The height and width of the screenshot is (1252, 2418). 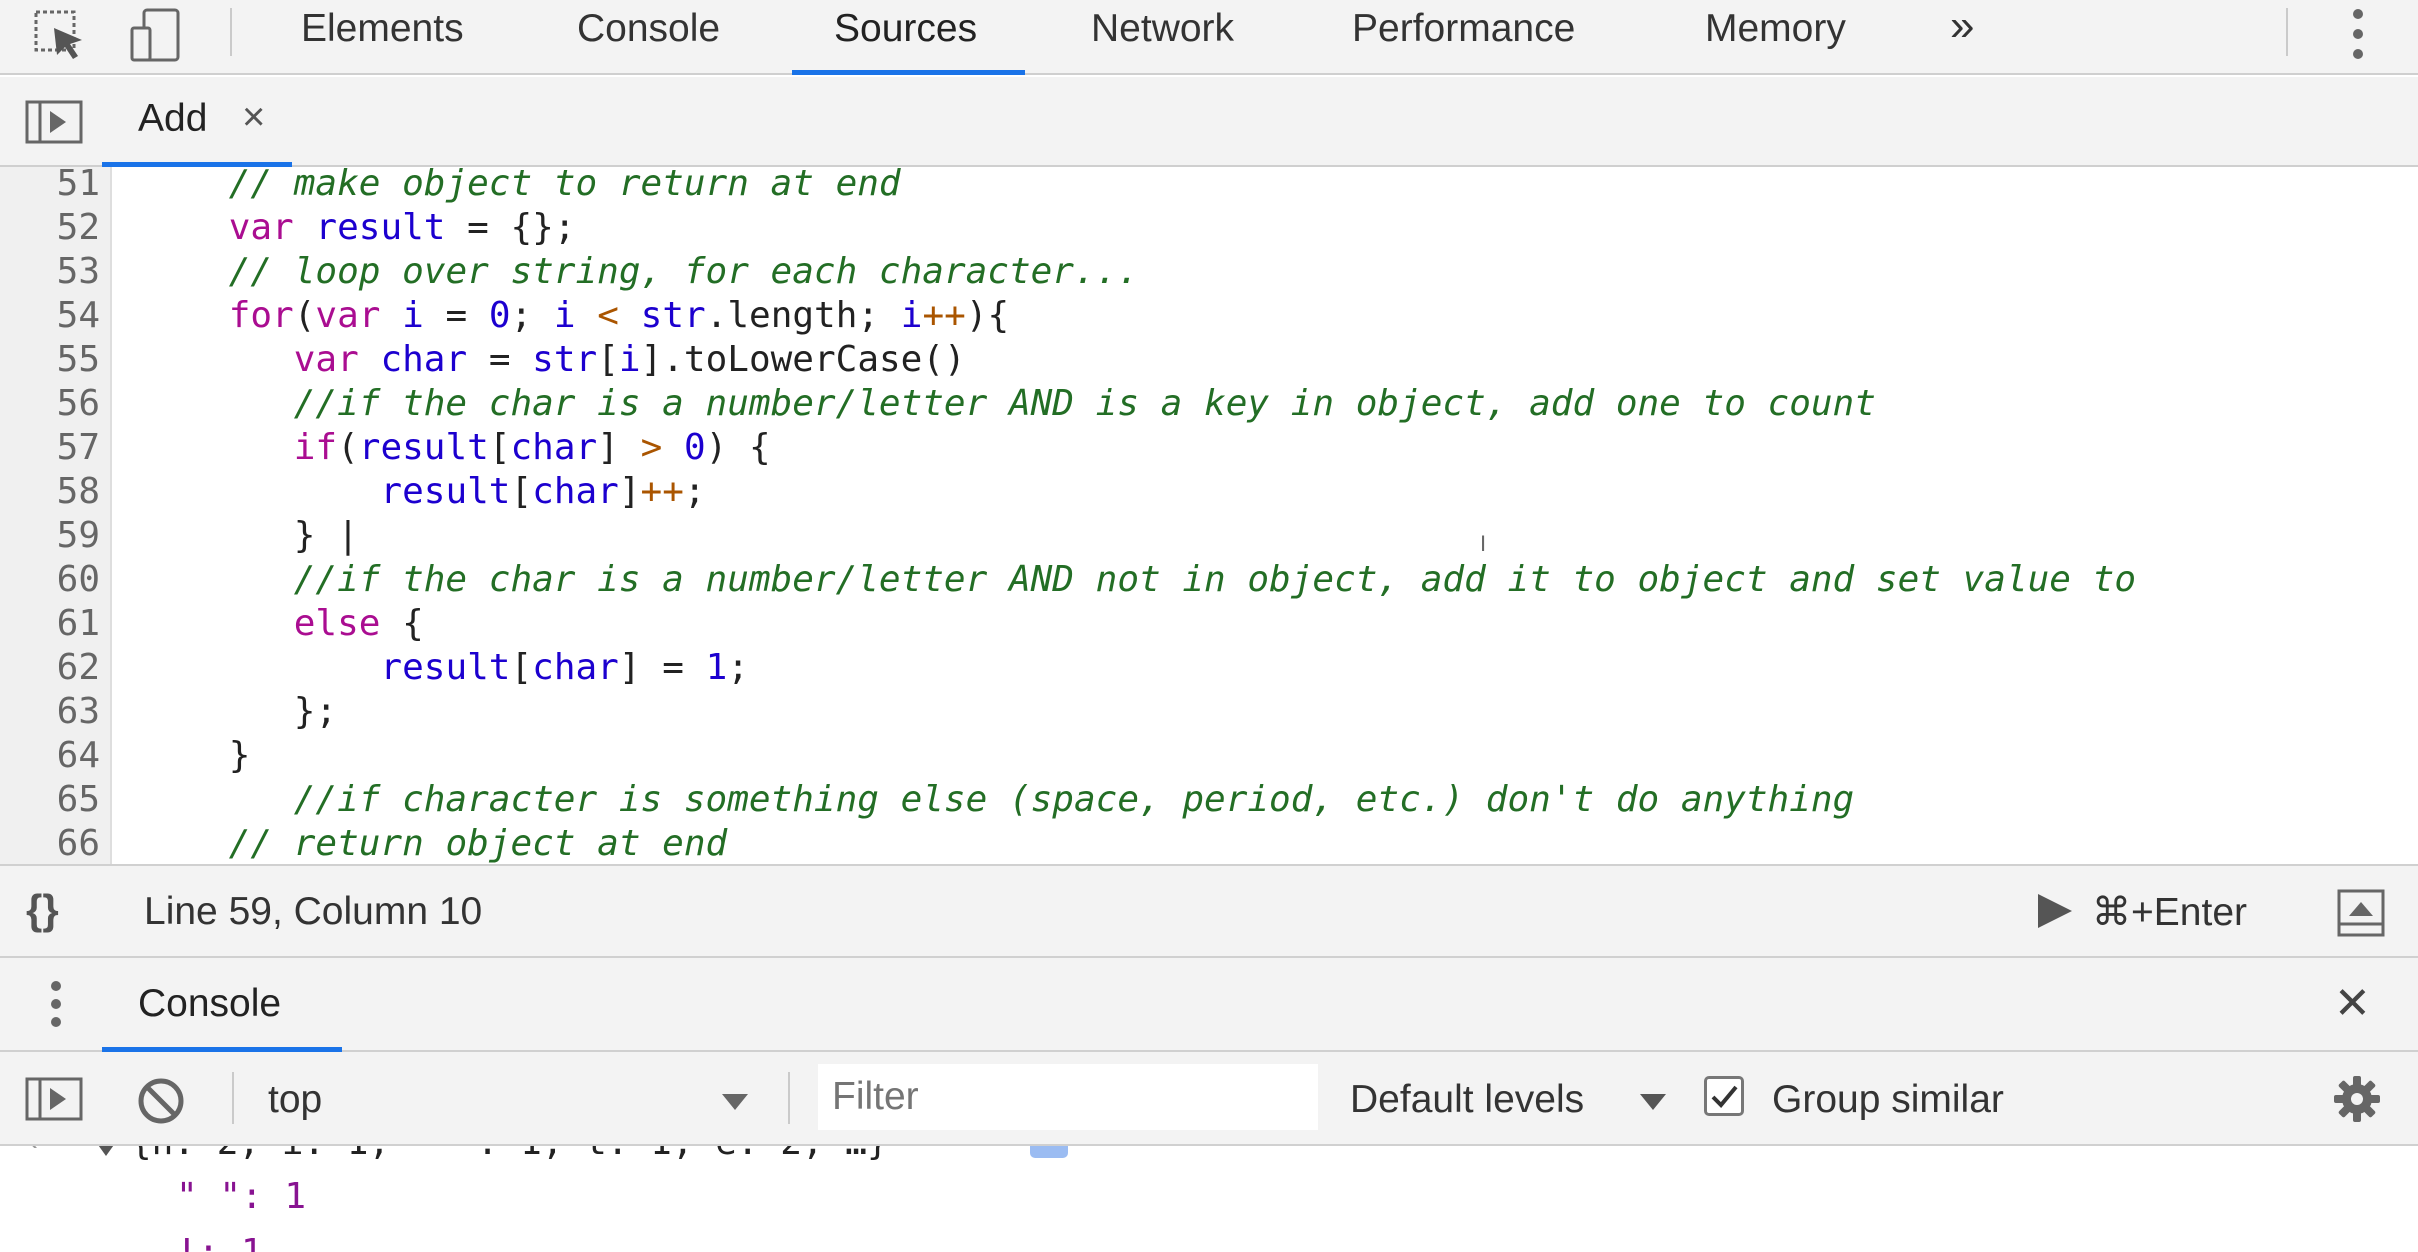 What do you see at coordinates (738, 447) in the screenshot?
I see `code-token: ) {` at bounding box center [738, 447].